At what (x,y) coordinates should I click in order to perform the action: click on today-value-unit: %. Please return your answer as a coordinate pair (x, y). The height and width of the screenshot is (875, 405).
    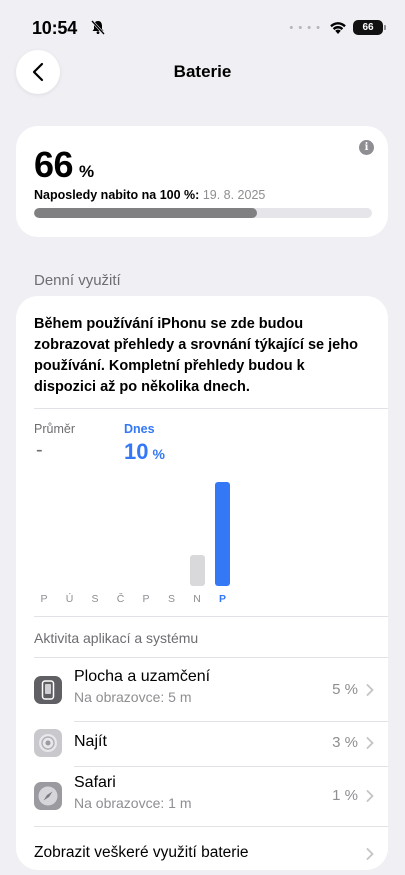
    Looking at the image, I should click on (158, 454).